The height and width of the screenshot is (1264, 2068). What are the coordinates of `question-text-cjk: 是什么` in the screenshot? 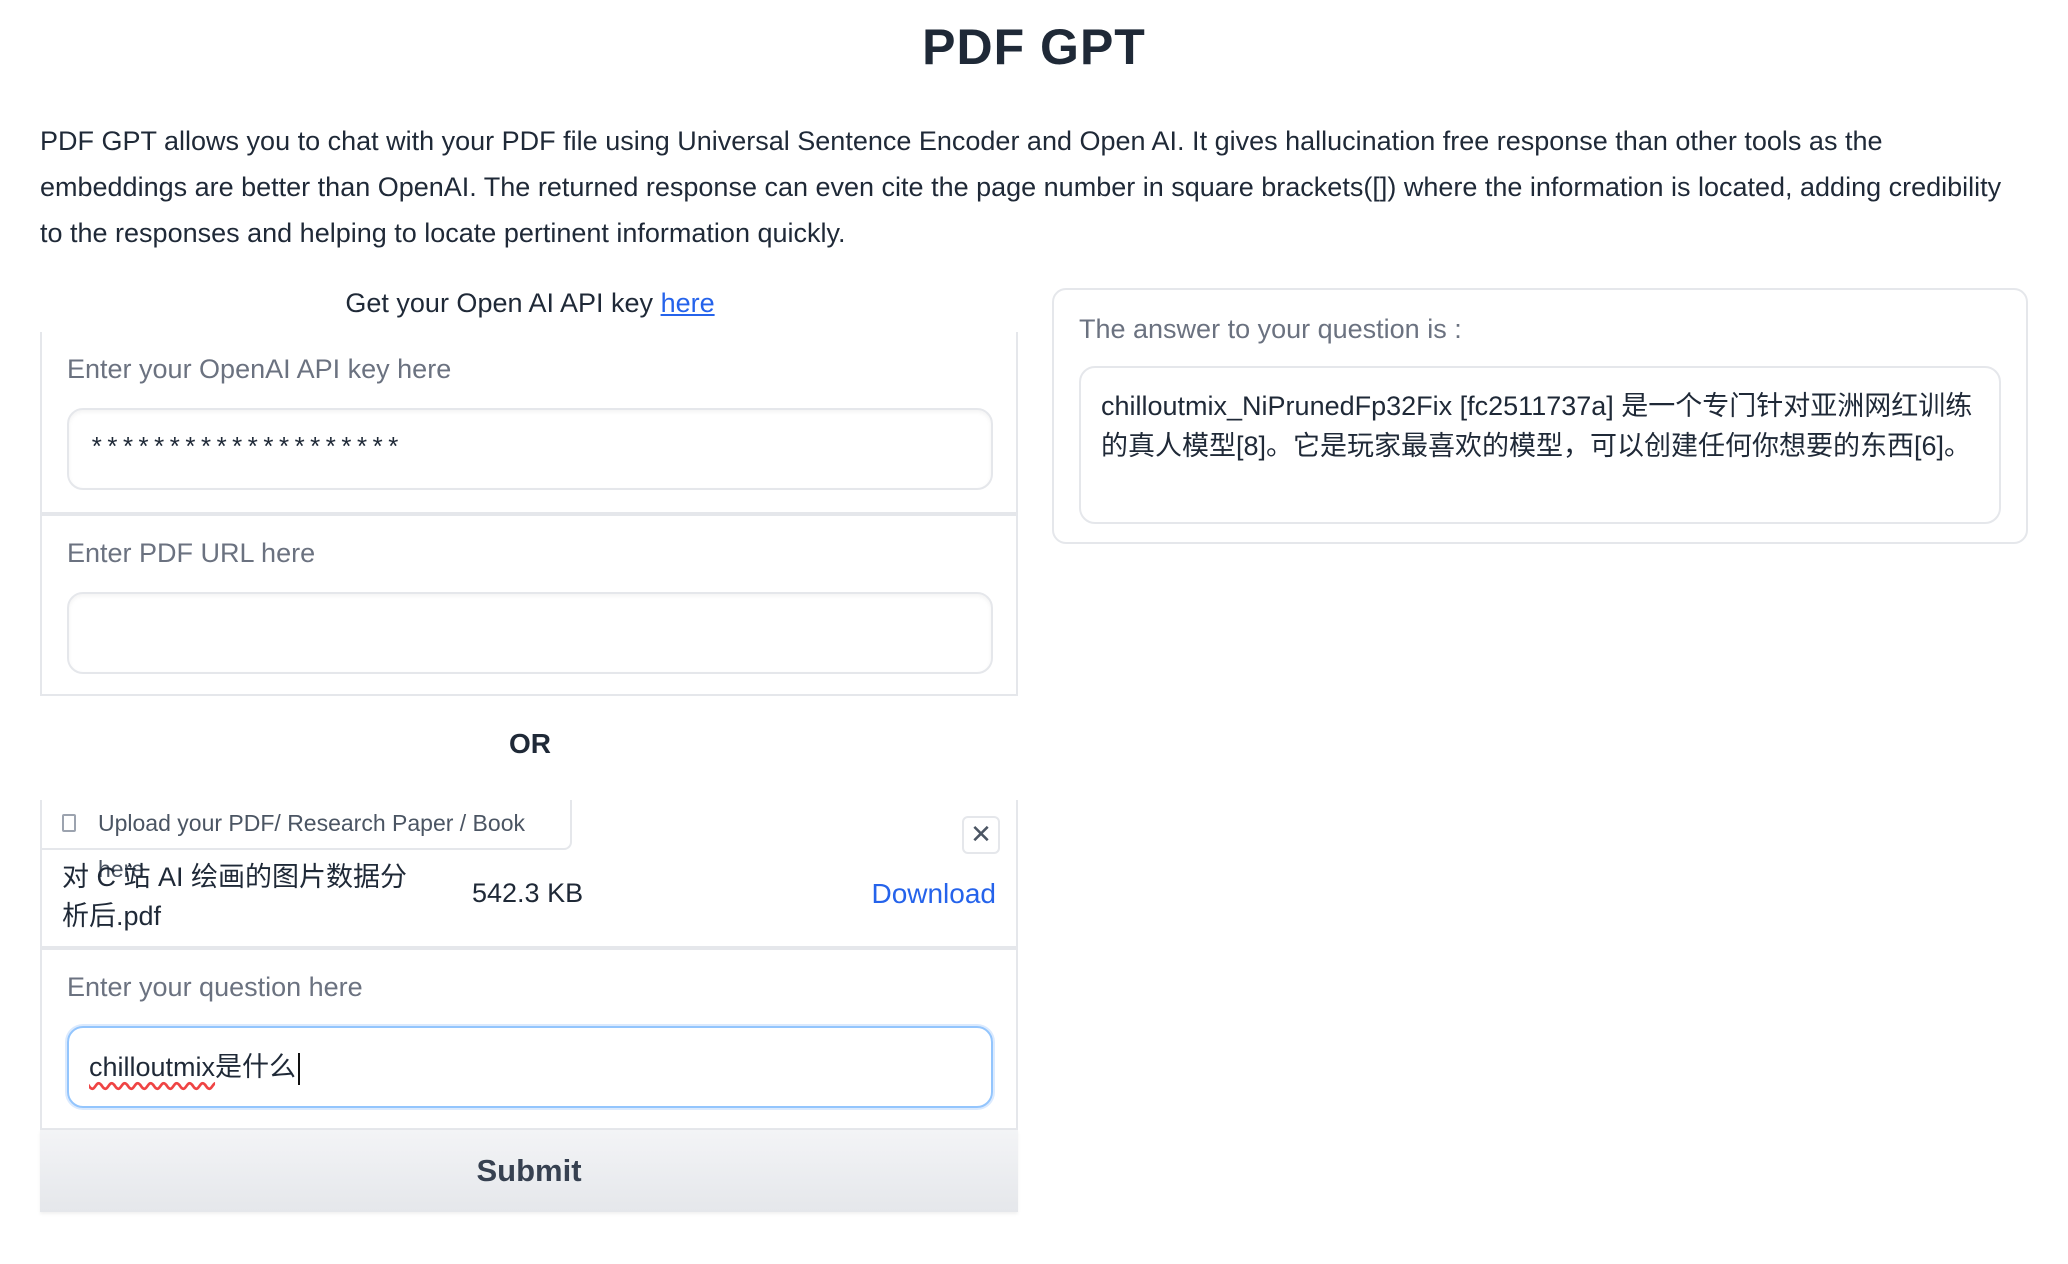 It's located at (256, 1067).